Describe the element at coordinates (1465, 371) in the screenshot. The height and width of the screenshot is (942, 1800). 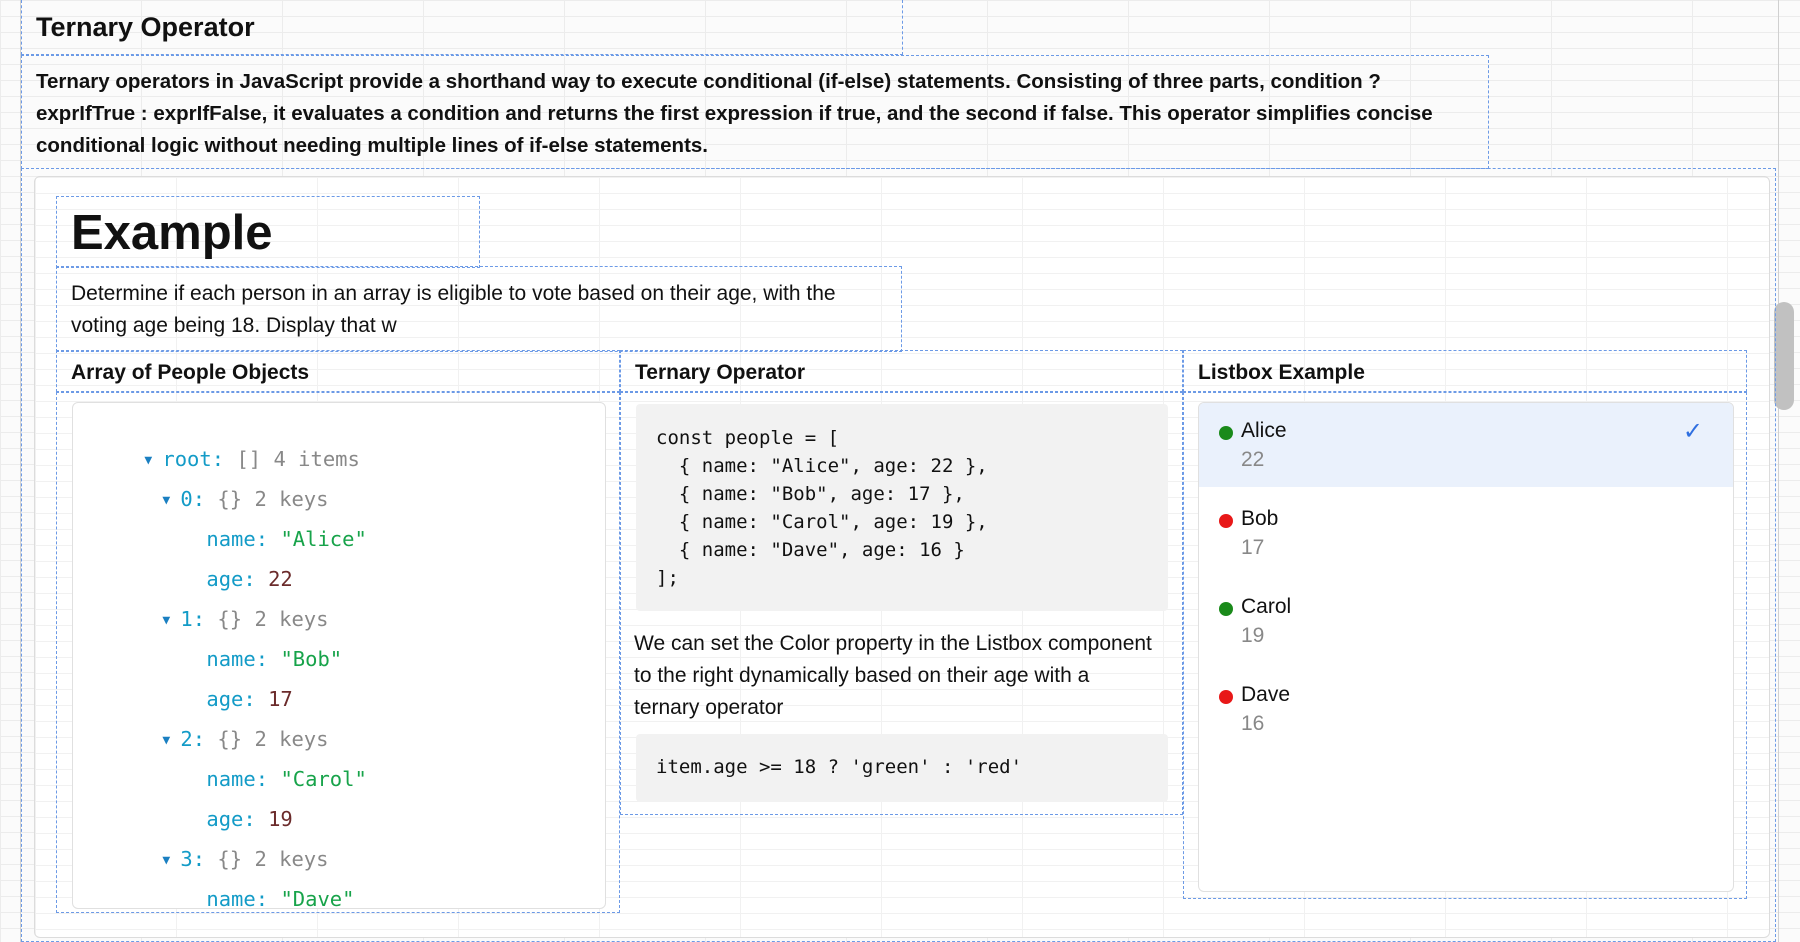
I see `column-header-listbox: Listbox Example` at that location.